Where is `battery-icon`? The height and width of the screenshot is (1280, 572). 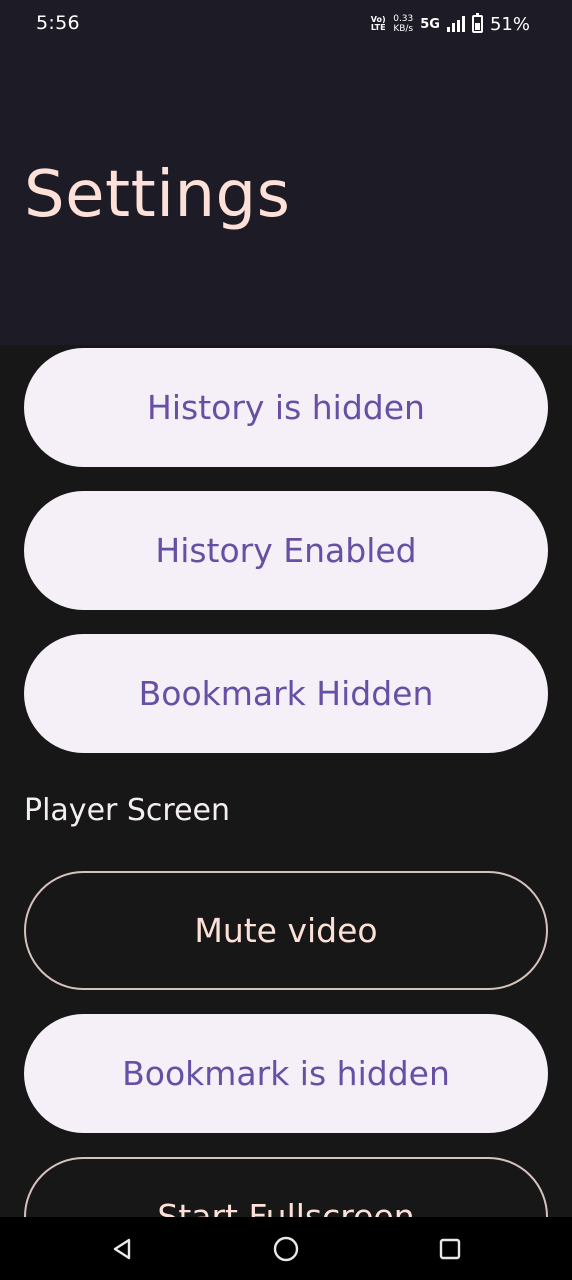 battery-icon is located at coordinates (477, 23).